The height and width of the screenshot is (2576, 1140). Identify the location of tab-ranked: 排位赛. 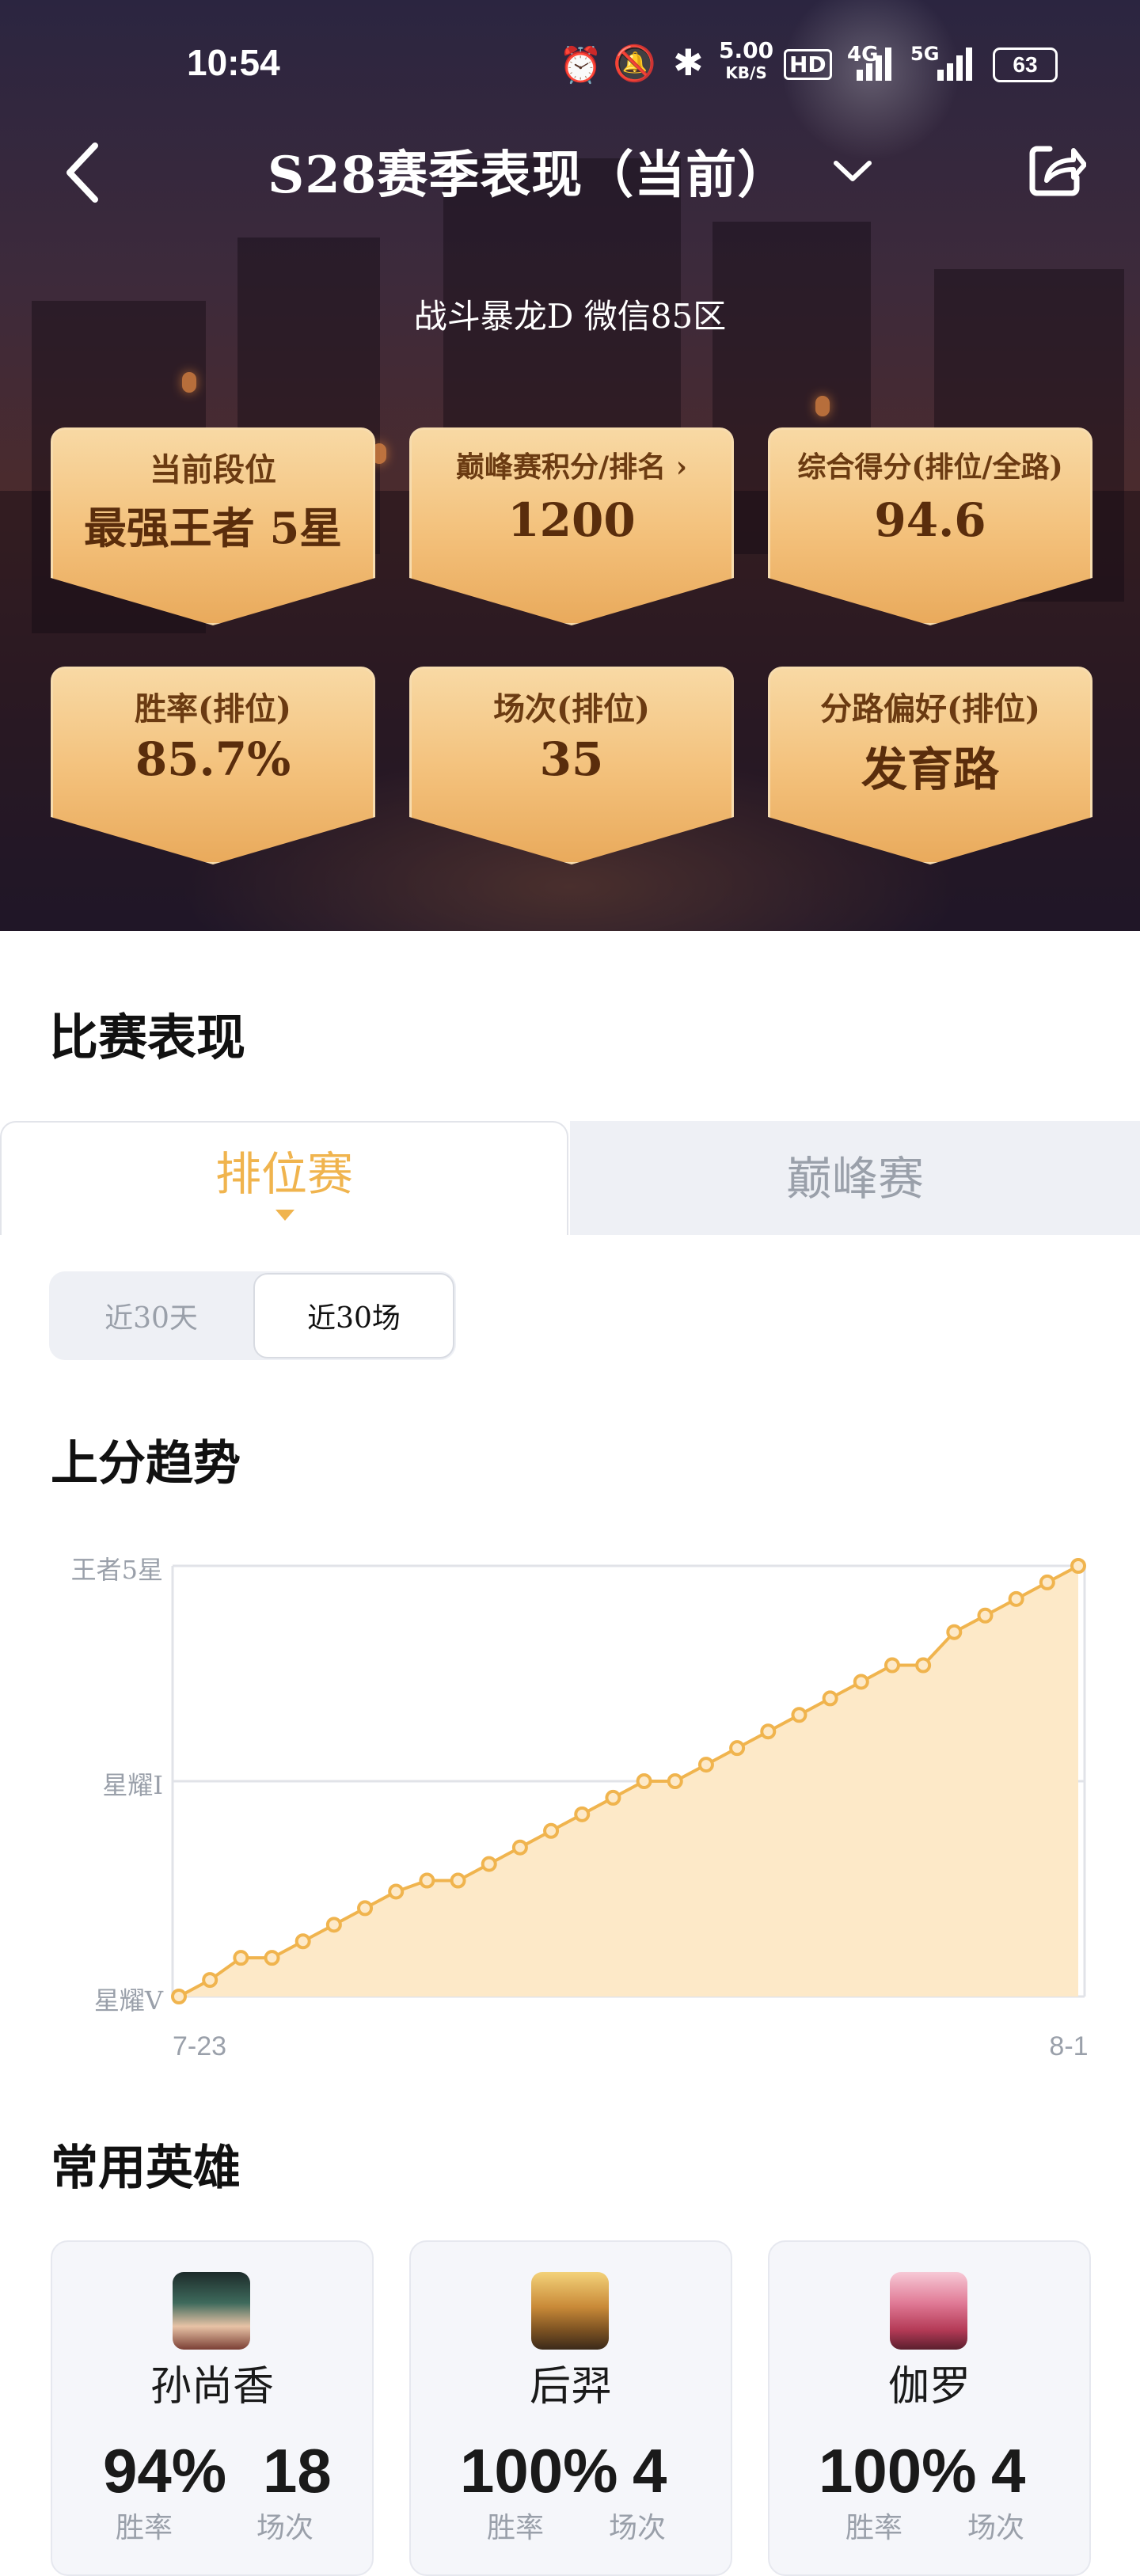
(284, 1178).